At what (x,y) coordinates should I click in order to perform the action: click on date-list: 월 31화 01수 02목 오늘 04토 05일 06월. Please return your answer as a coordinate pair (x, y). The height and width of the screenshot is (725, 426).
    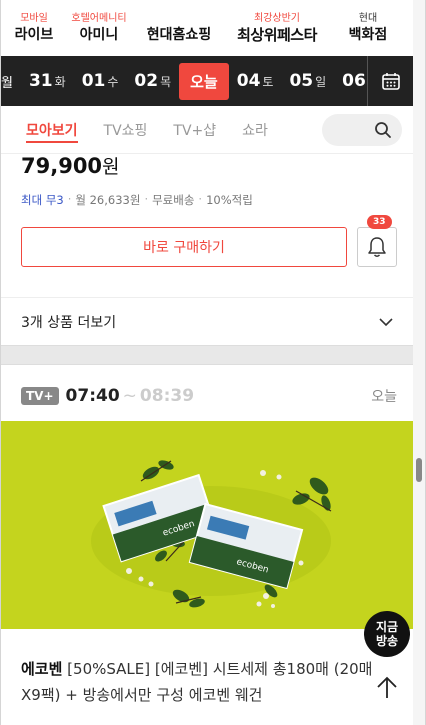
    Looking at the image, I should click on (184, 81).